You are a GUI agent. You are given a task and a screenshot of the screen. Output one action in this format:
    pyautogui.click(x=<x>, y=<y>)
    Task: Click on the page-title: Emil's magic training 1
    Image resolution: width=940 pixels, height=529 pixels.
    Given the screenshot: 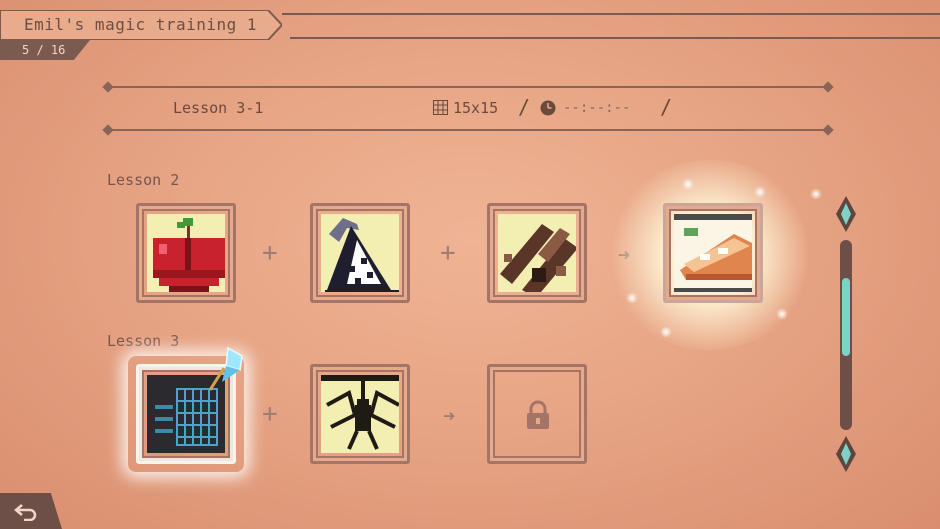 What is the action you would take?
    pyautogui.click(x=141, y=24)
    